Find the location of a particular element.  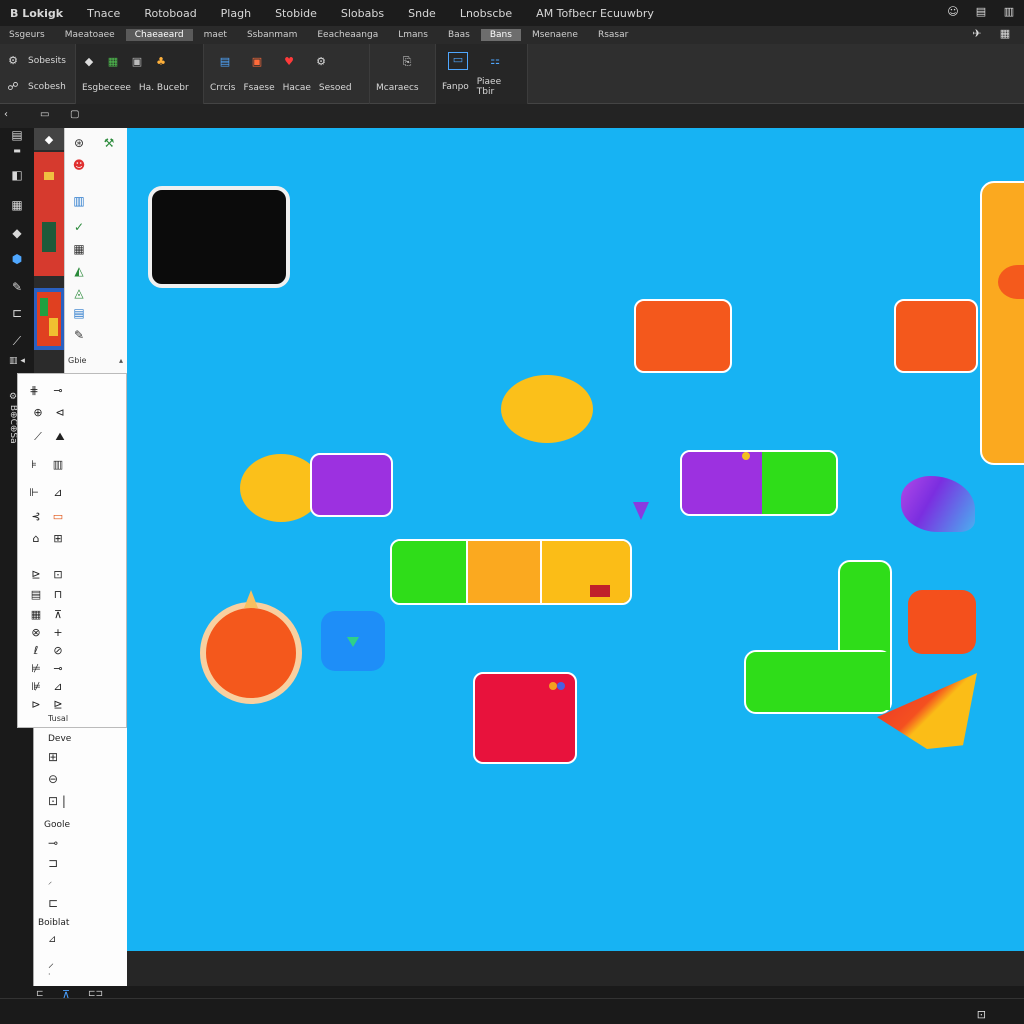

menu-item-app: B Lokigk is located at coordinates (37, 13).